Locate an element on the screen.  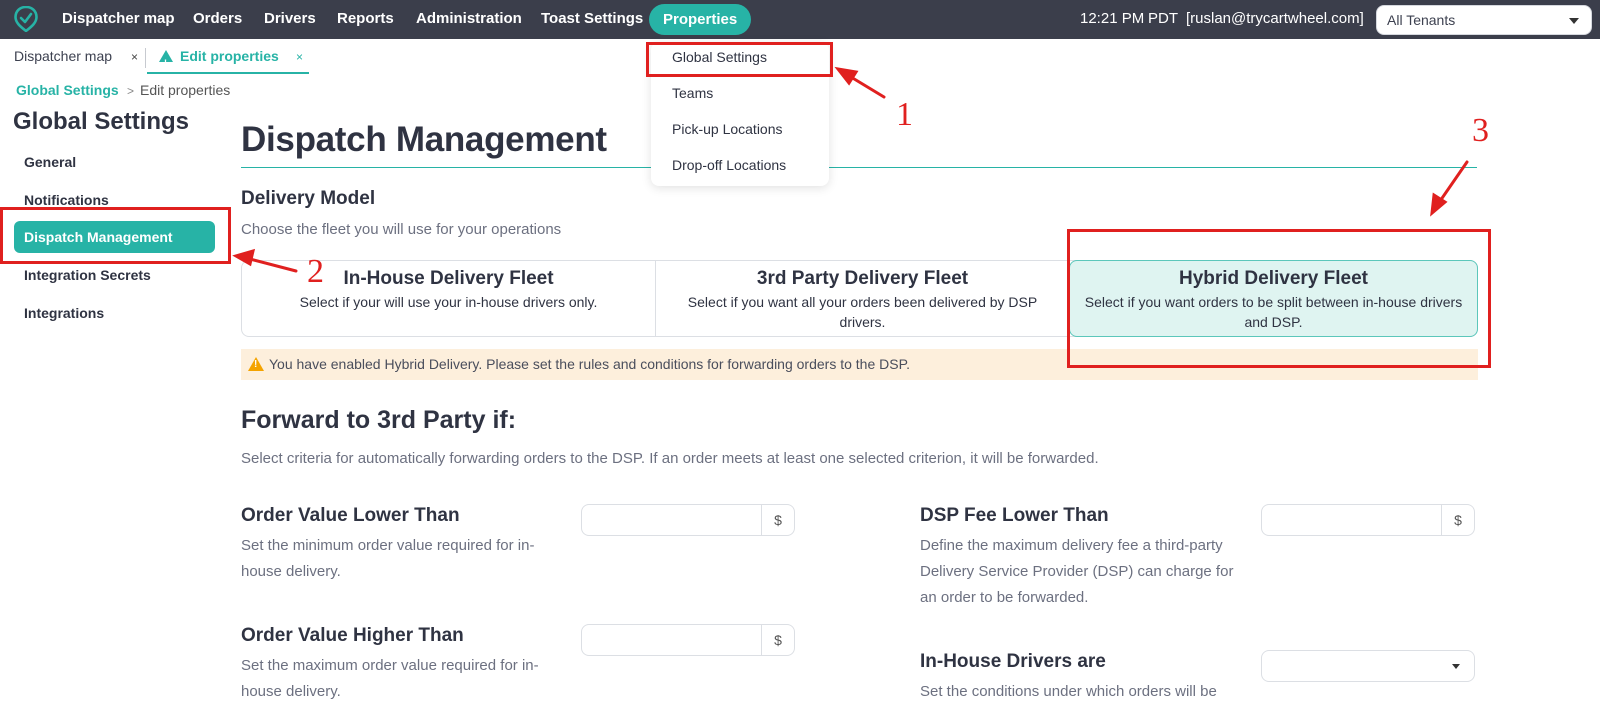
dsp-fee-lower-input: $ is located at coordinates (1368, 520).